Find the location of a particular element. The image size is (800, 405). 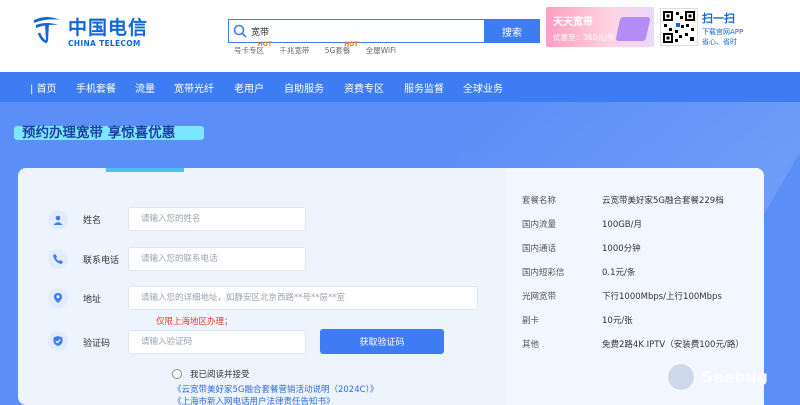

hot-word-label: 全屋WiFi is located at coordinates (380, 50).